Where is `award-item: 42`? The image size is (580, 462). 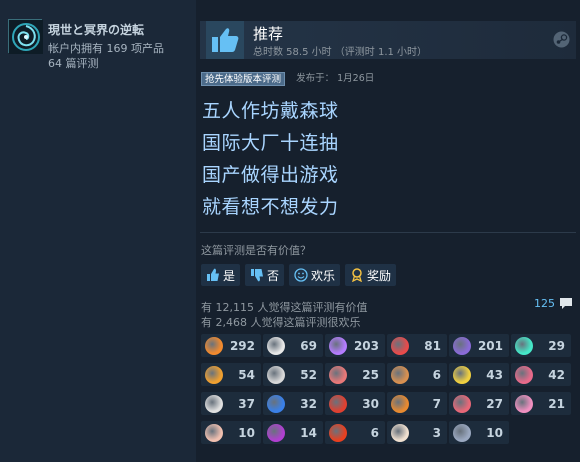
award-item: 42 is located at coordinates (541, 374).